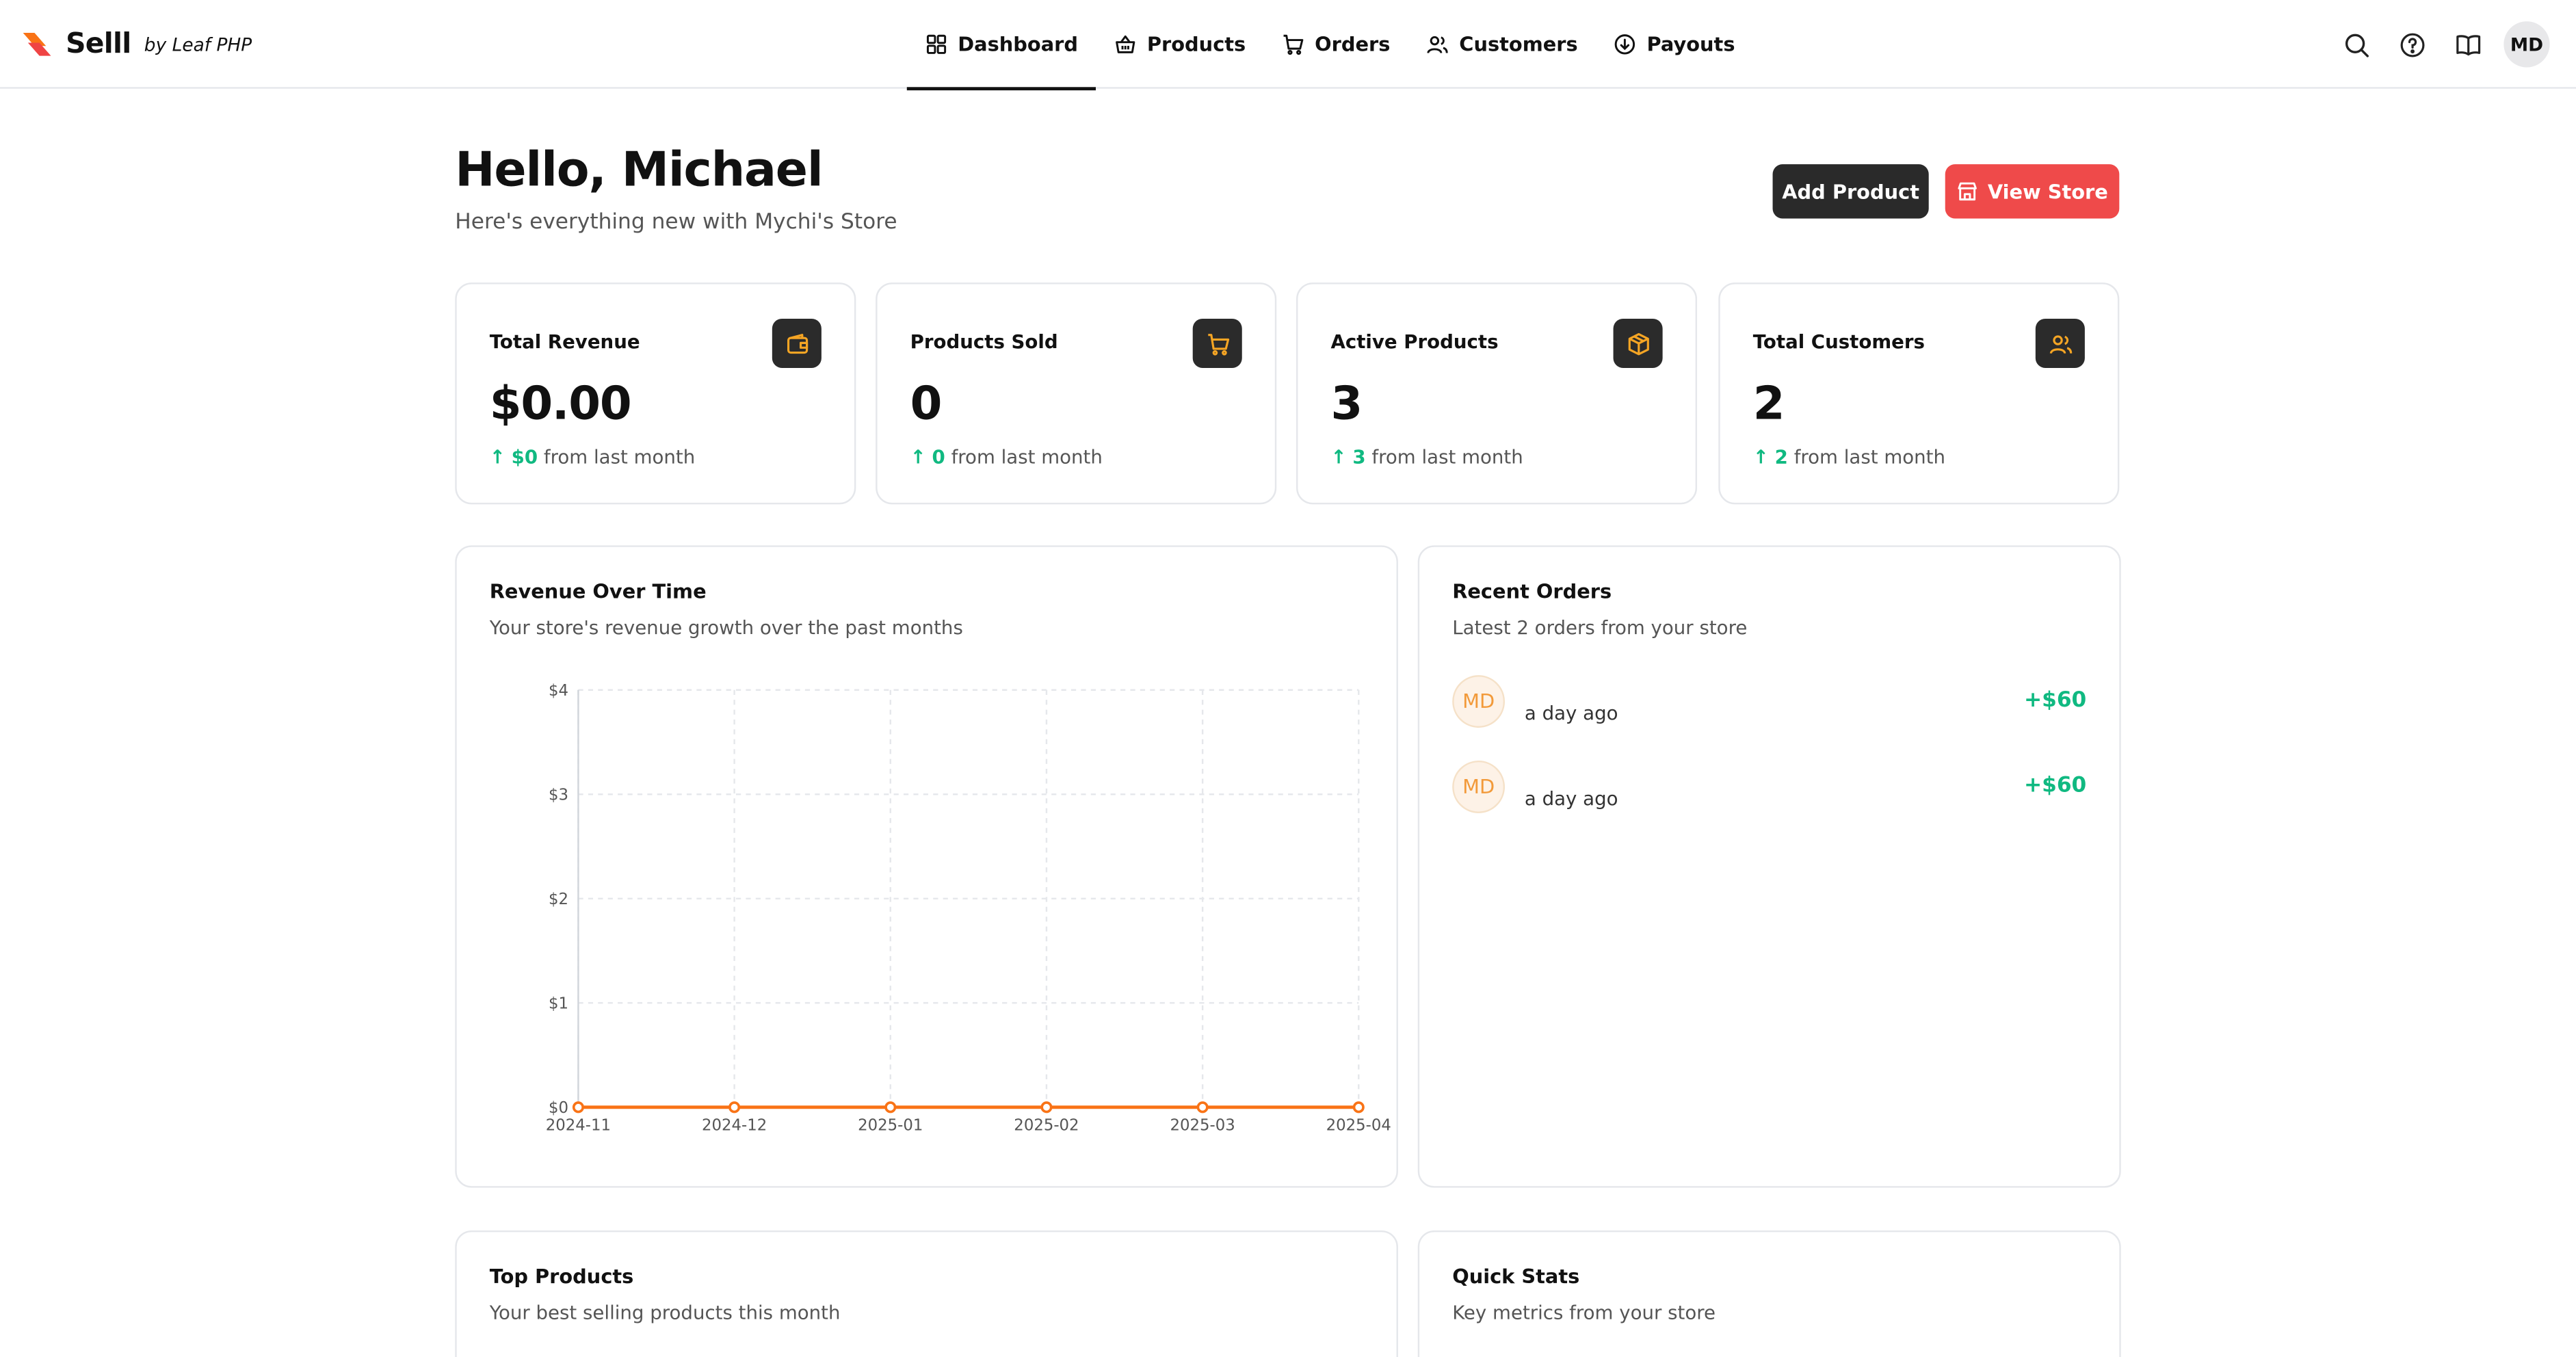 Image resolution: width=2576 pixels, height=1357 pixels. Describe the element at coordinates (1346, 403) in the screenshot. I see `stat-value: 3` at that location.